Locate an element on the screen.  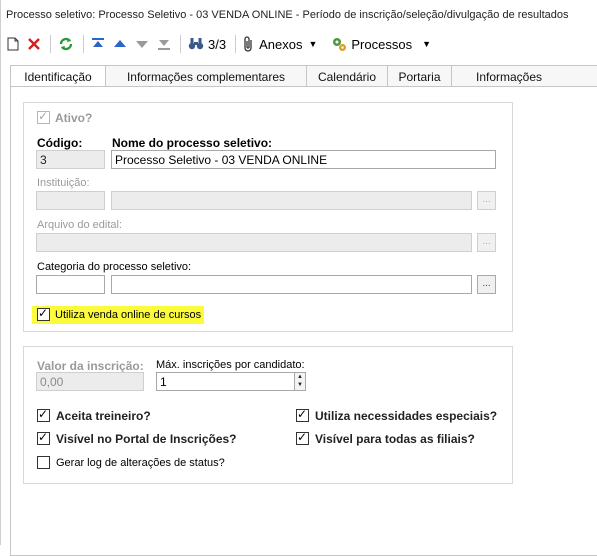
ativo-label: Ativo? is located at coordinates (74, 118).